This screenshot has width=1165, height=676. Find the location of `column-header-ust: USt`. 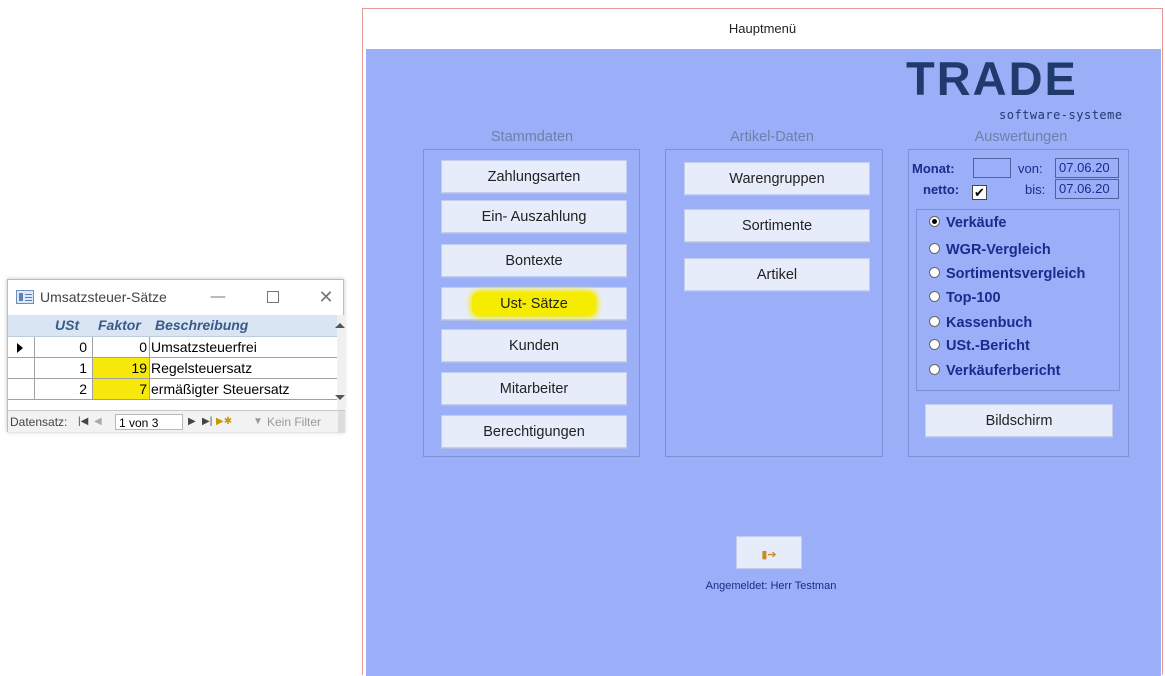

column-header-ust: USt is located at coordinates (64, 325).